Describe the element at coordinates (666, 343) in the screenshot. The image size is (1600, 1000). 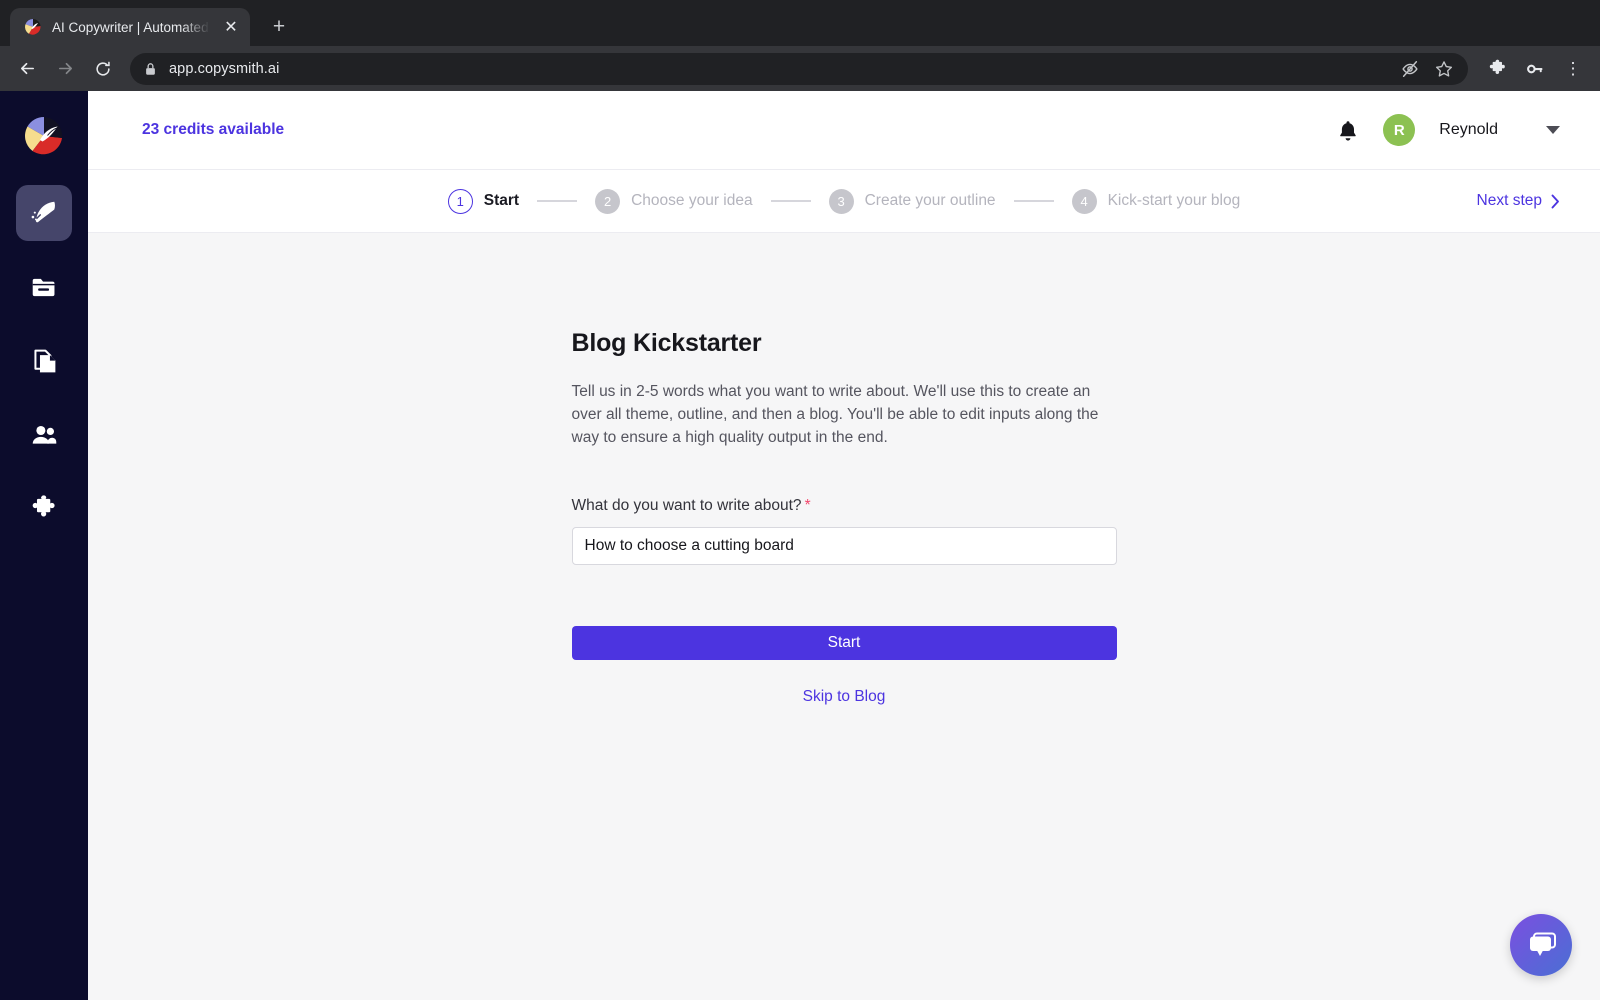
I see `page-title: Blog Kickstarter` at that location.